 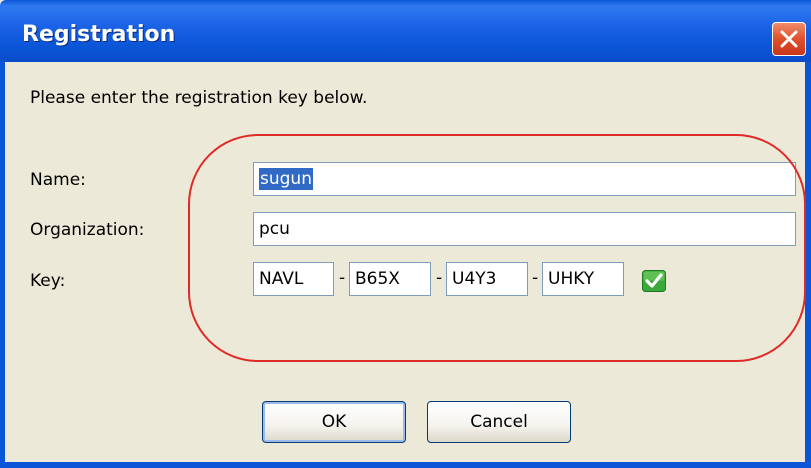 What do you see at coordinates (286, 179) in the screenshot?
I see `name-field-value: sugun` at bounding box center [286, 179].